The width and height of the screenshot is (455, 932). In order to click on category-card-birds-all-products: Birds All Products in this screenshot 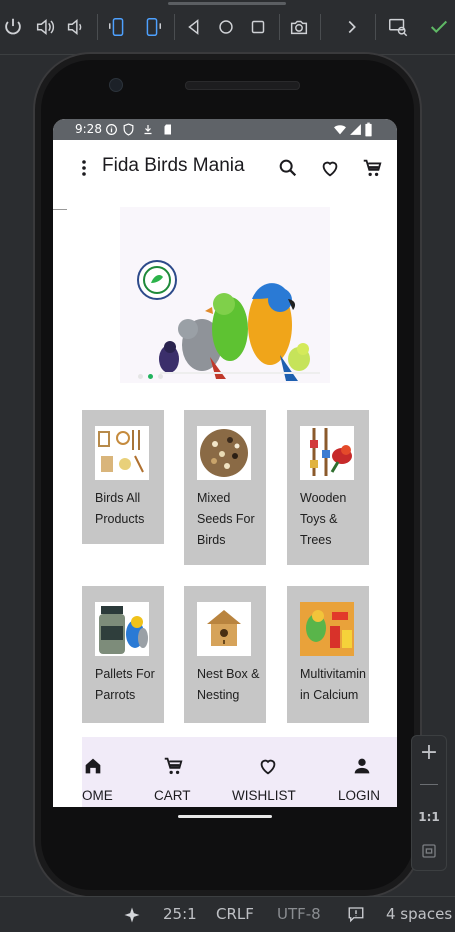, I will do `click(123, 477)`.